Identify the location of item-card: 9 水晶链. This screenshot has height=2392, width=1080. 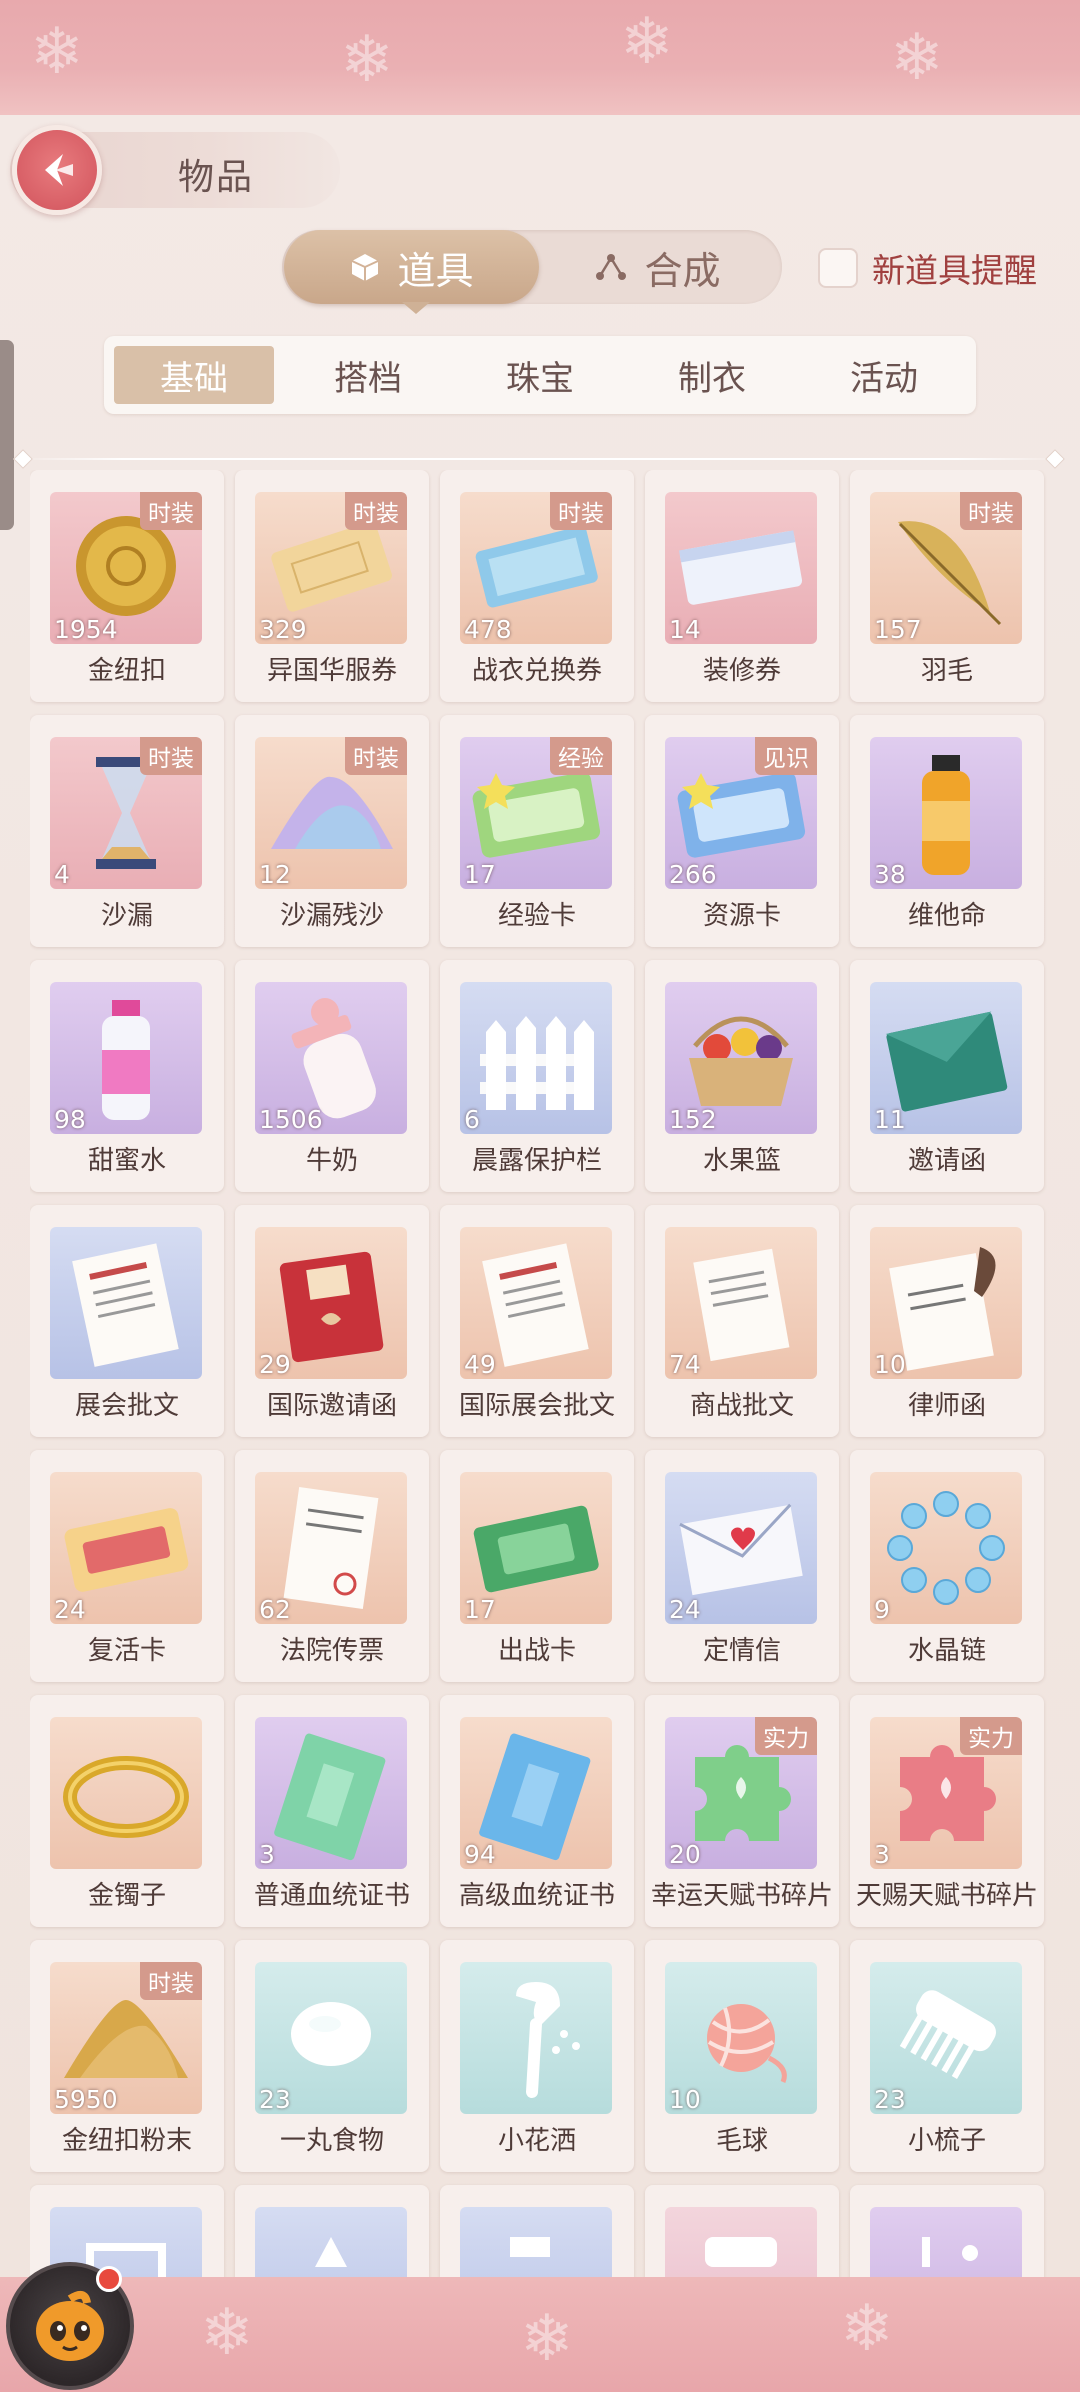
(947, 1566).